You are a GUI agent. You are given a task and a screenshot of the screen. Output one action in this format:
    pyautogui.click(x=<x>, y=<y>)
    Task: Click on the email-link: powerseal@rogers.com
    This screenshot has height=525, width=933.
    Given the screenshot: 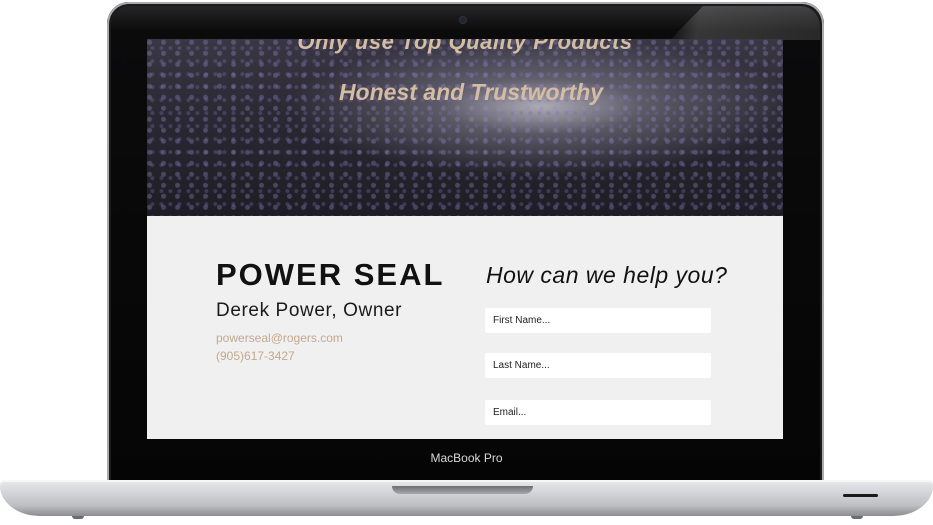 What is the action you would take?
    pyautogui.click(x=279, y=338)
    